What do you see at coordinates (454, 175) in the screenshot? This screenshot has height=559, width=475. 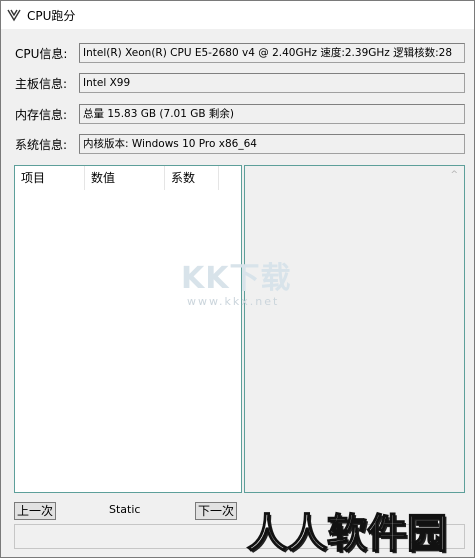 I see `scroll-up-icon: ^` at bounding box center [454, 175].